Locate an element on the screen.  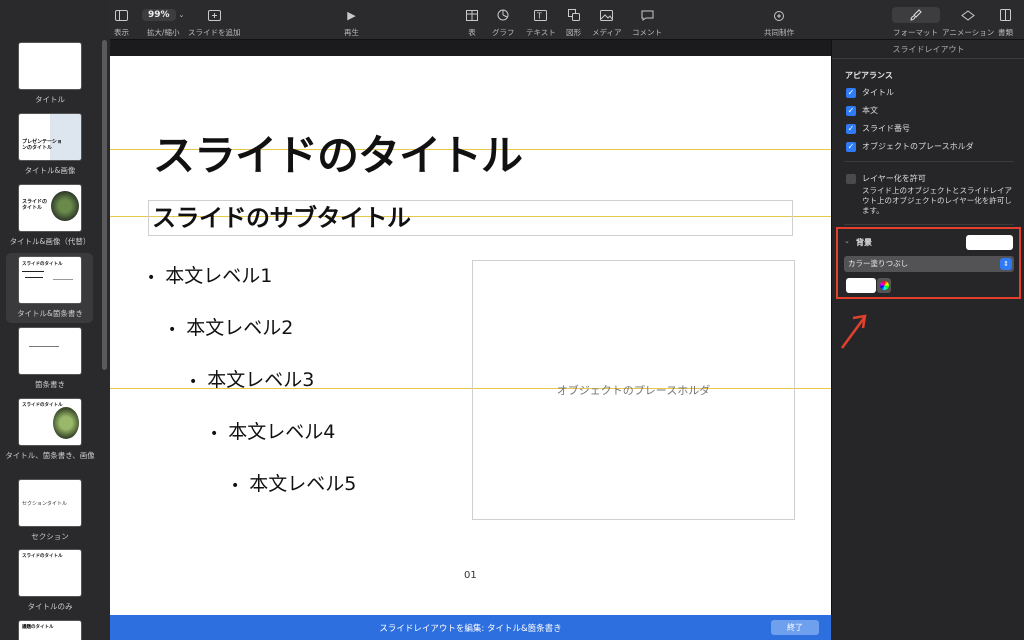
toolbar-label: フォーマット is located at coordinates (915, 32).